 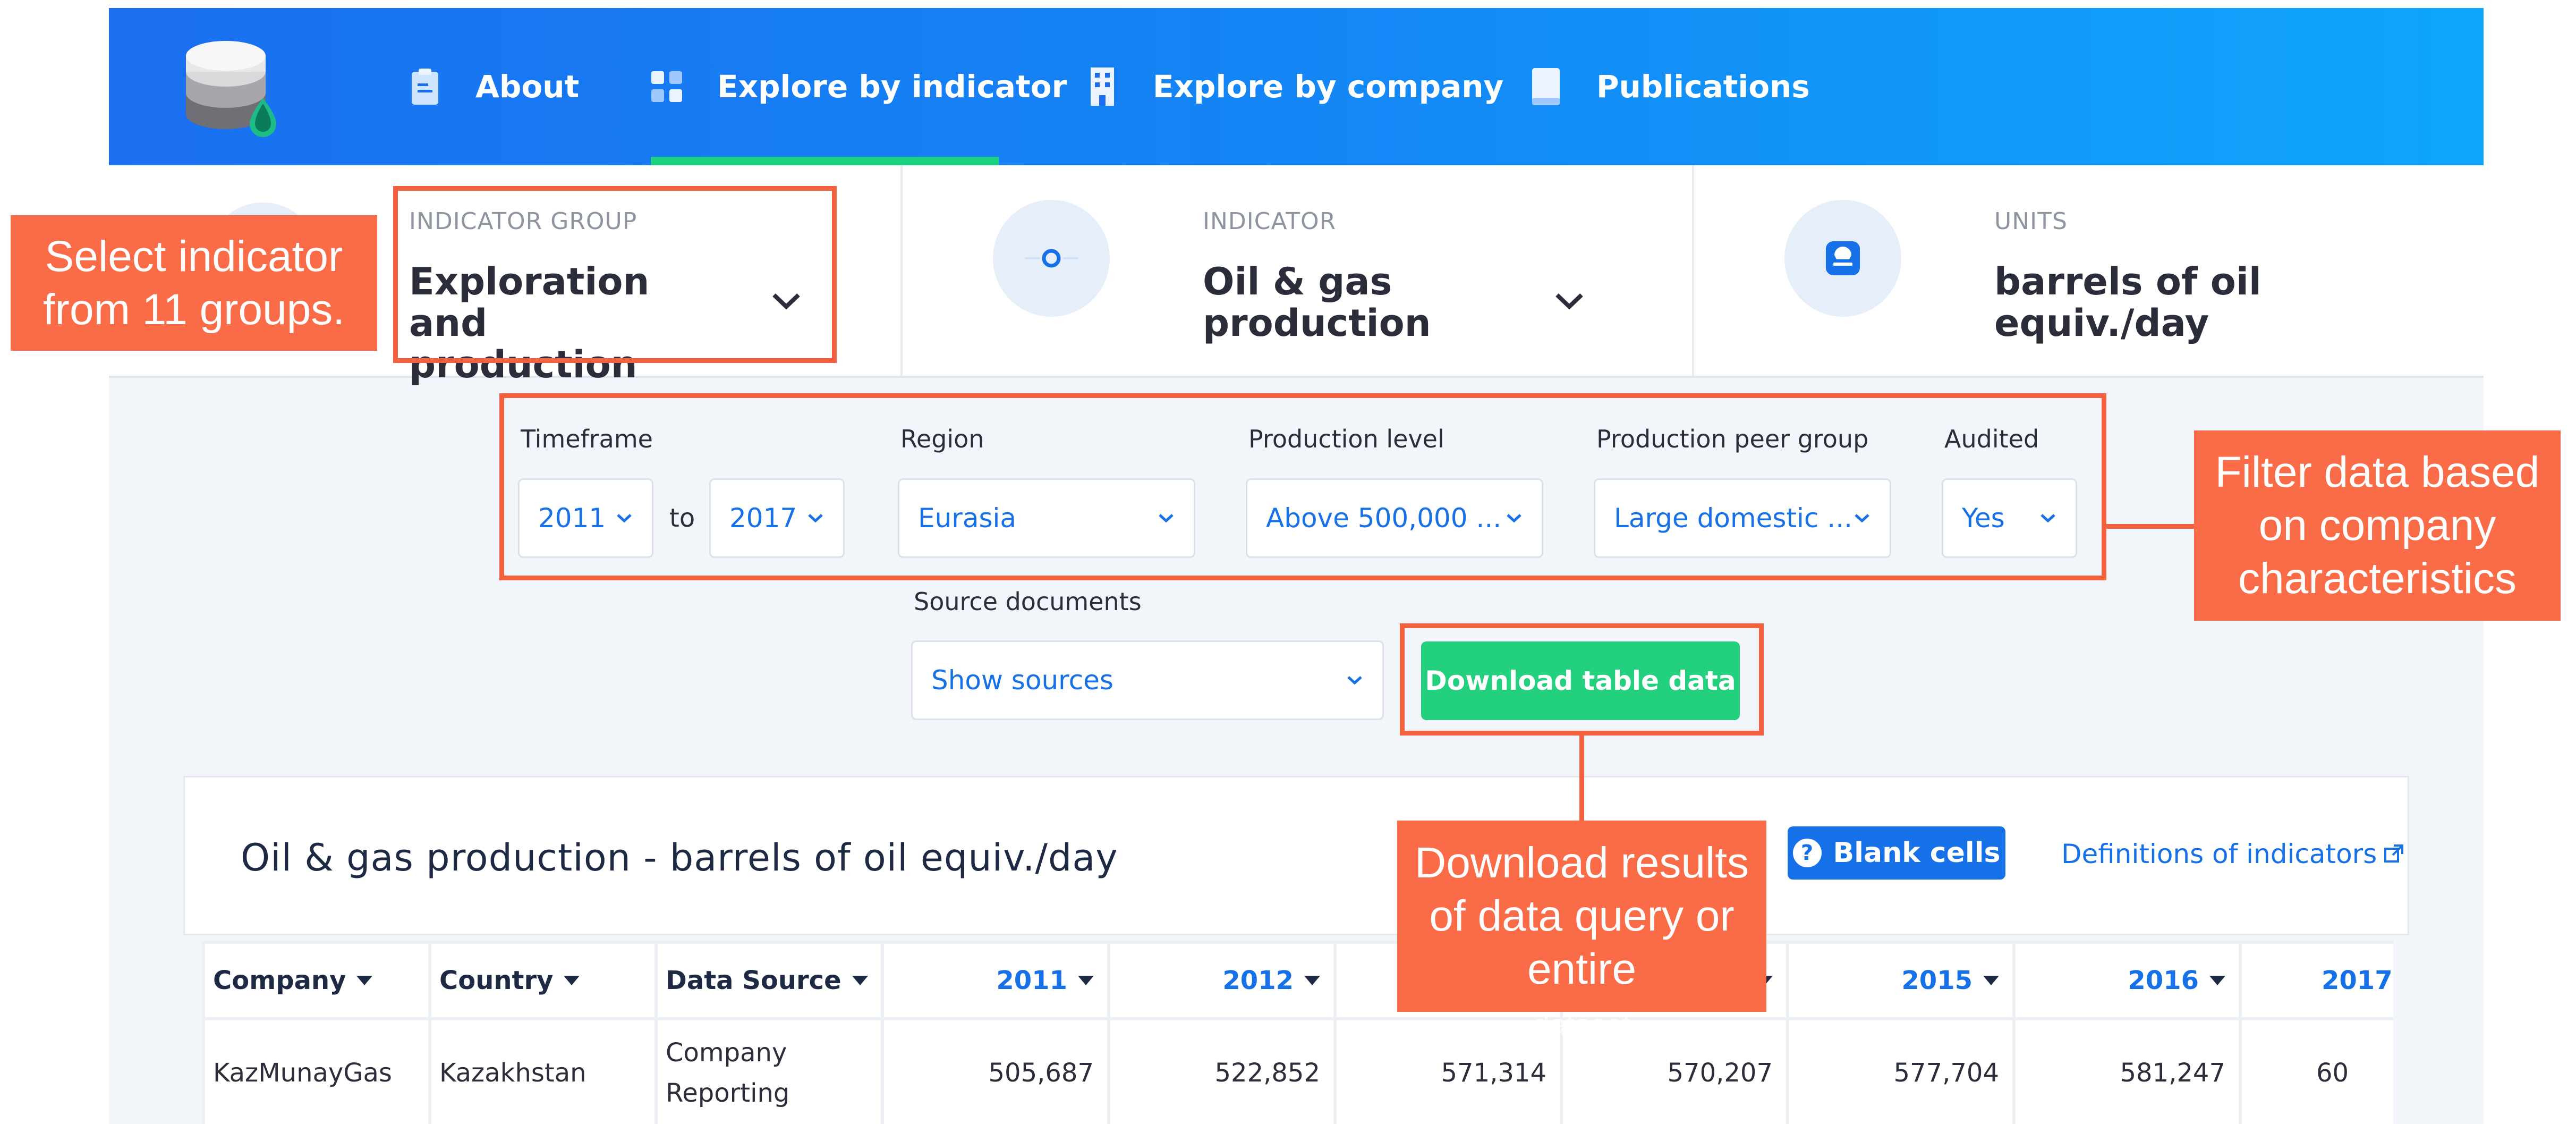 I want to click on definitions-link: Definitions of indicators, so click(x=2232, y=854).